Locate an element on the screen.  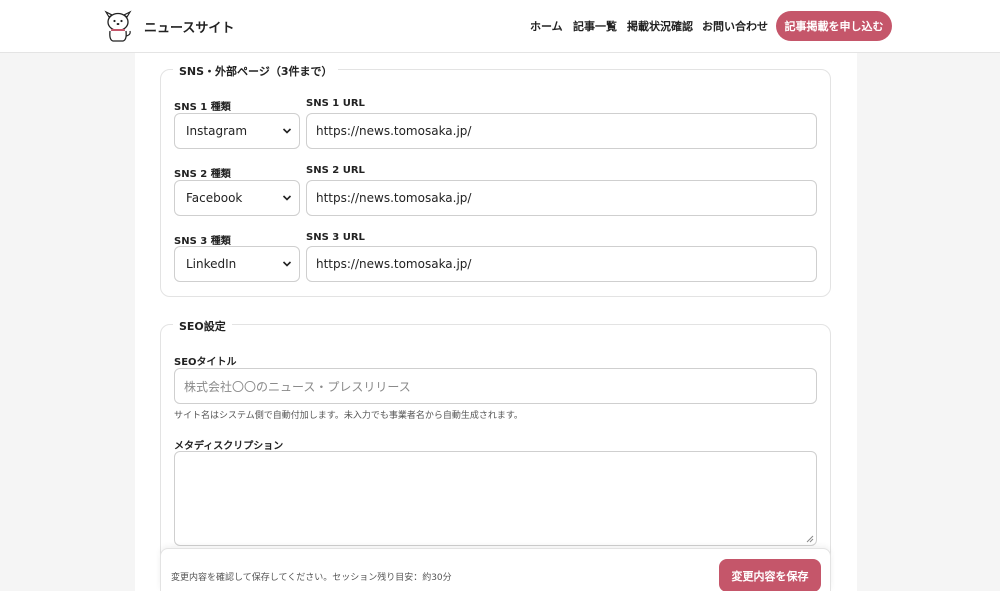
sns1-url-input: https://news.tomosaka.jp/ is located at coordinates (561, 131).